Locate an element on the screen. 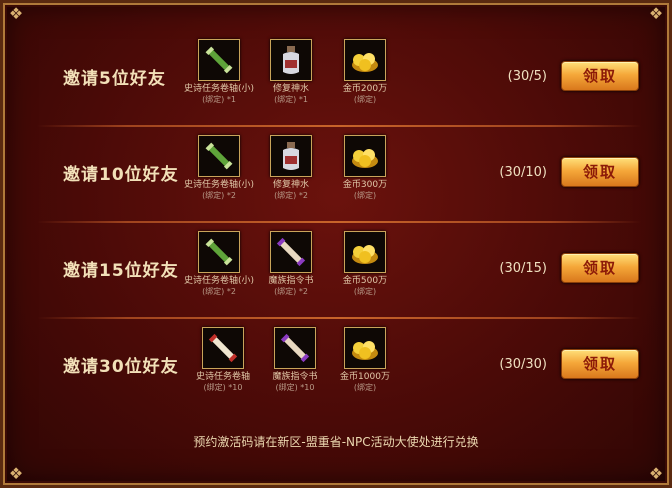  item-name: 金币500万 is located at coordinates (365, 281).